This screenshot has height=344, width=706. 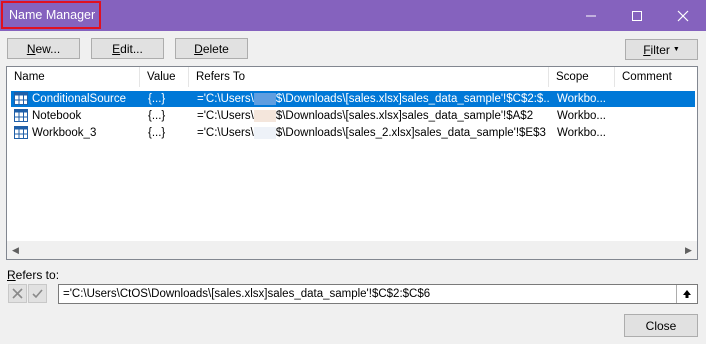 I want to click on maximize-icon, so click(x=637, y=15).